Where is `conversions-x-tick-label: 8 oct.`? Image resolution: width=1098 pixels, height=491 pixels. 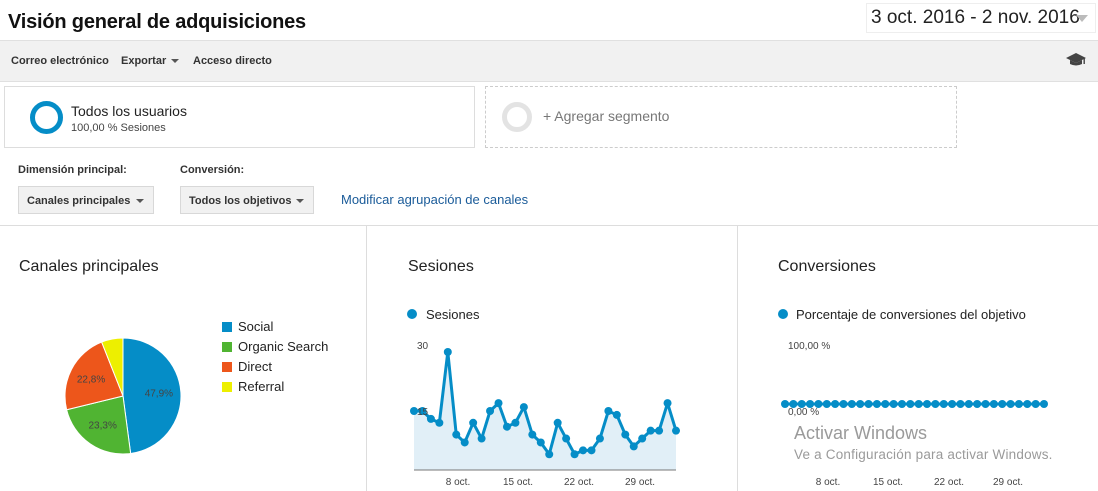
conversions-x-tick-label: 8 oct. is located at coordinates (828, 482).